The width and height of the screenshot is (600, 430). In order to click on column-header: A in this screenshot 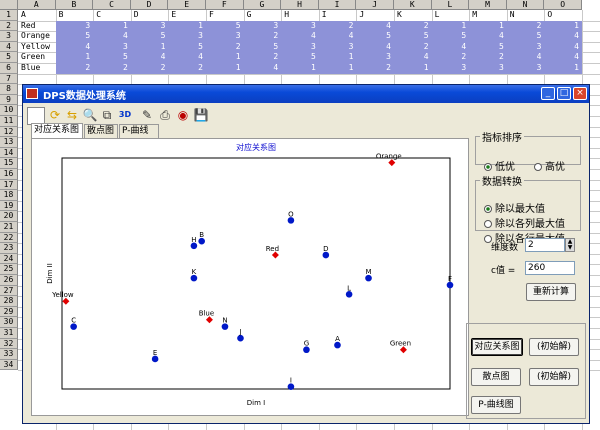, I will do `click(37, 5)`.